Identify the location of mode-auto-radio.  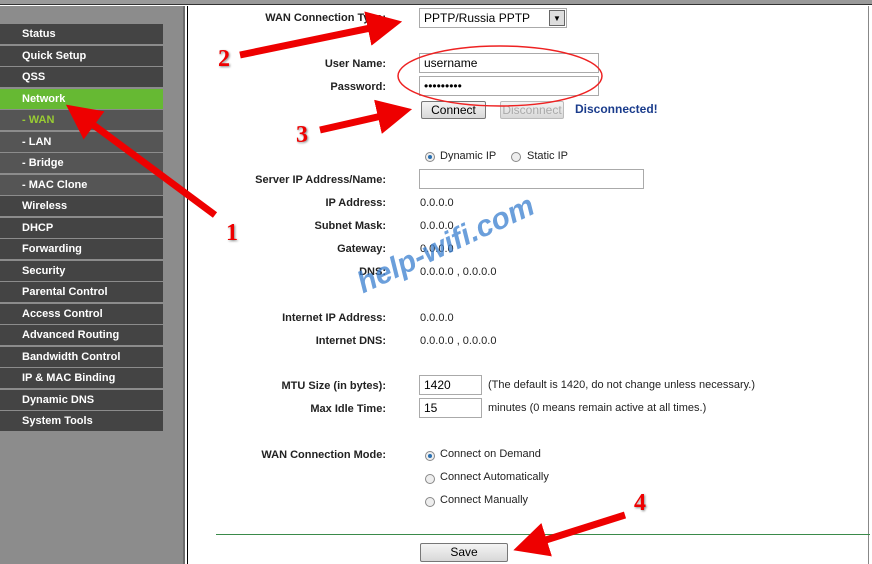
(430, 479).